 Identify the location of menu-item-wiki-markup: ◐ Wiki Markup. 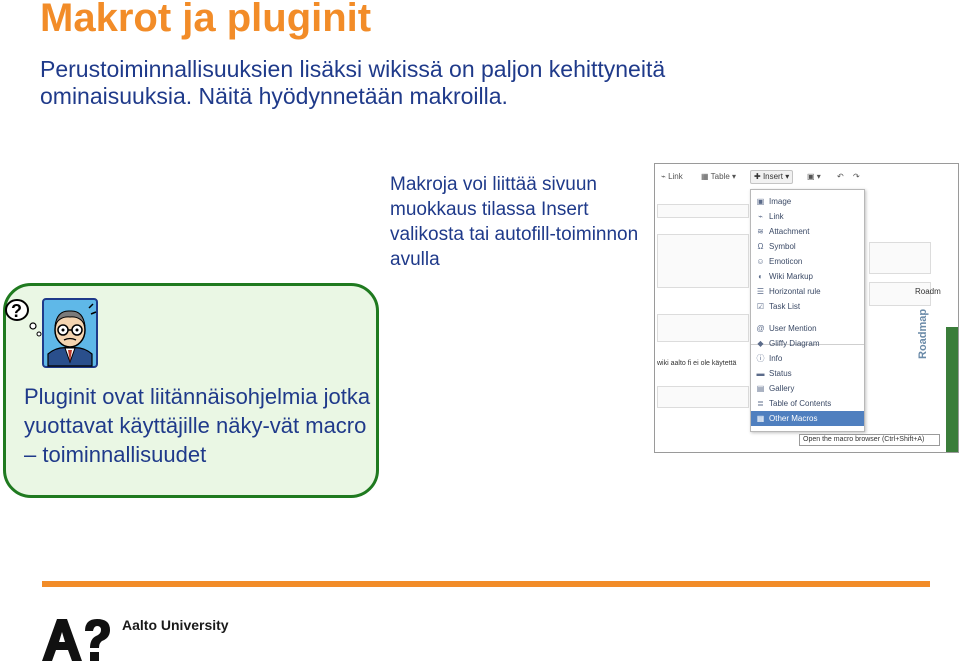
(807, 276).